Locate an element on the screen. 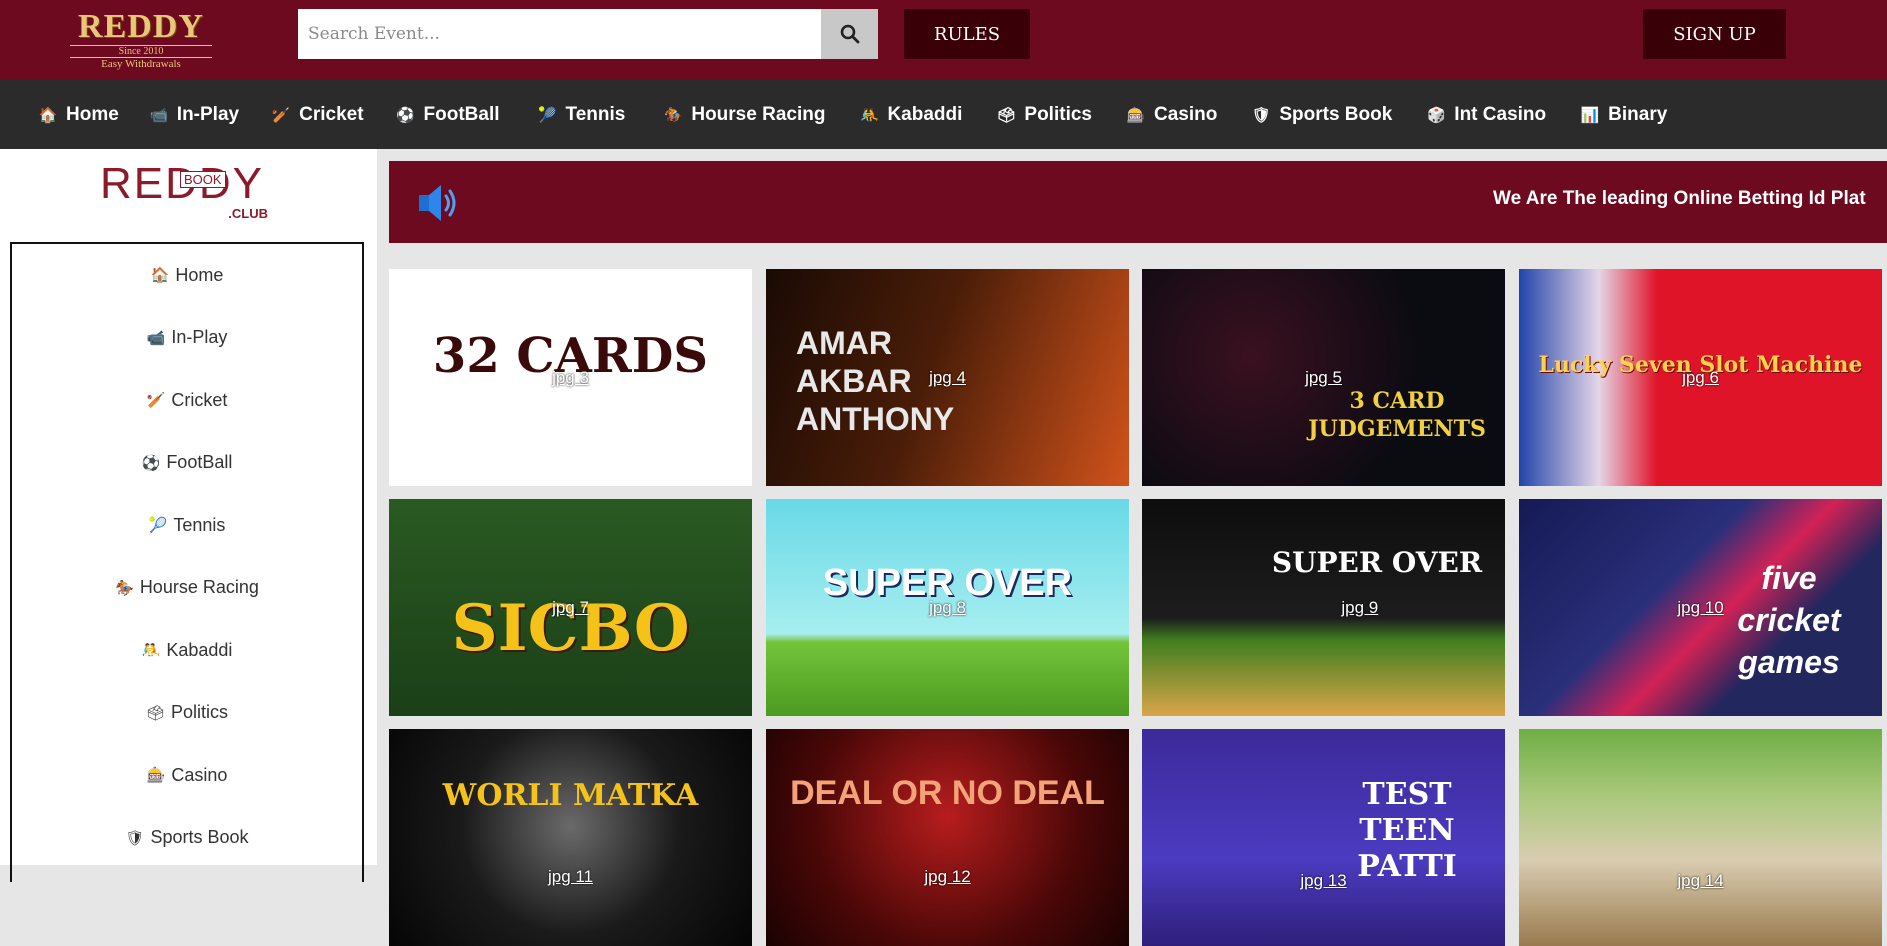  nav-item-in-play: 📹 In-Play is located at coordinates (200, 115).